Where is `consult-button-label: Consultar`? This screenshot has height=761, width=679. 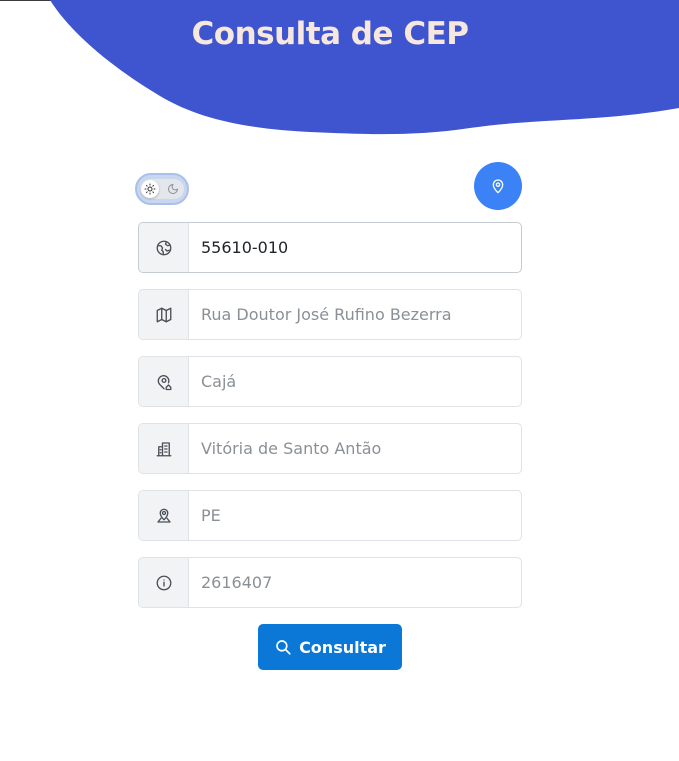 consult-button-label: Consultar is located at coordinates (342, 647).